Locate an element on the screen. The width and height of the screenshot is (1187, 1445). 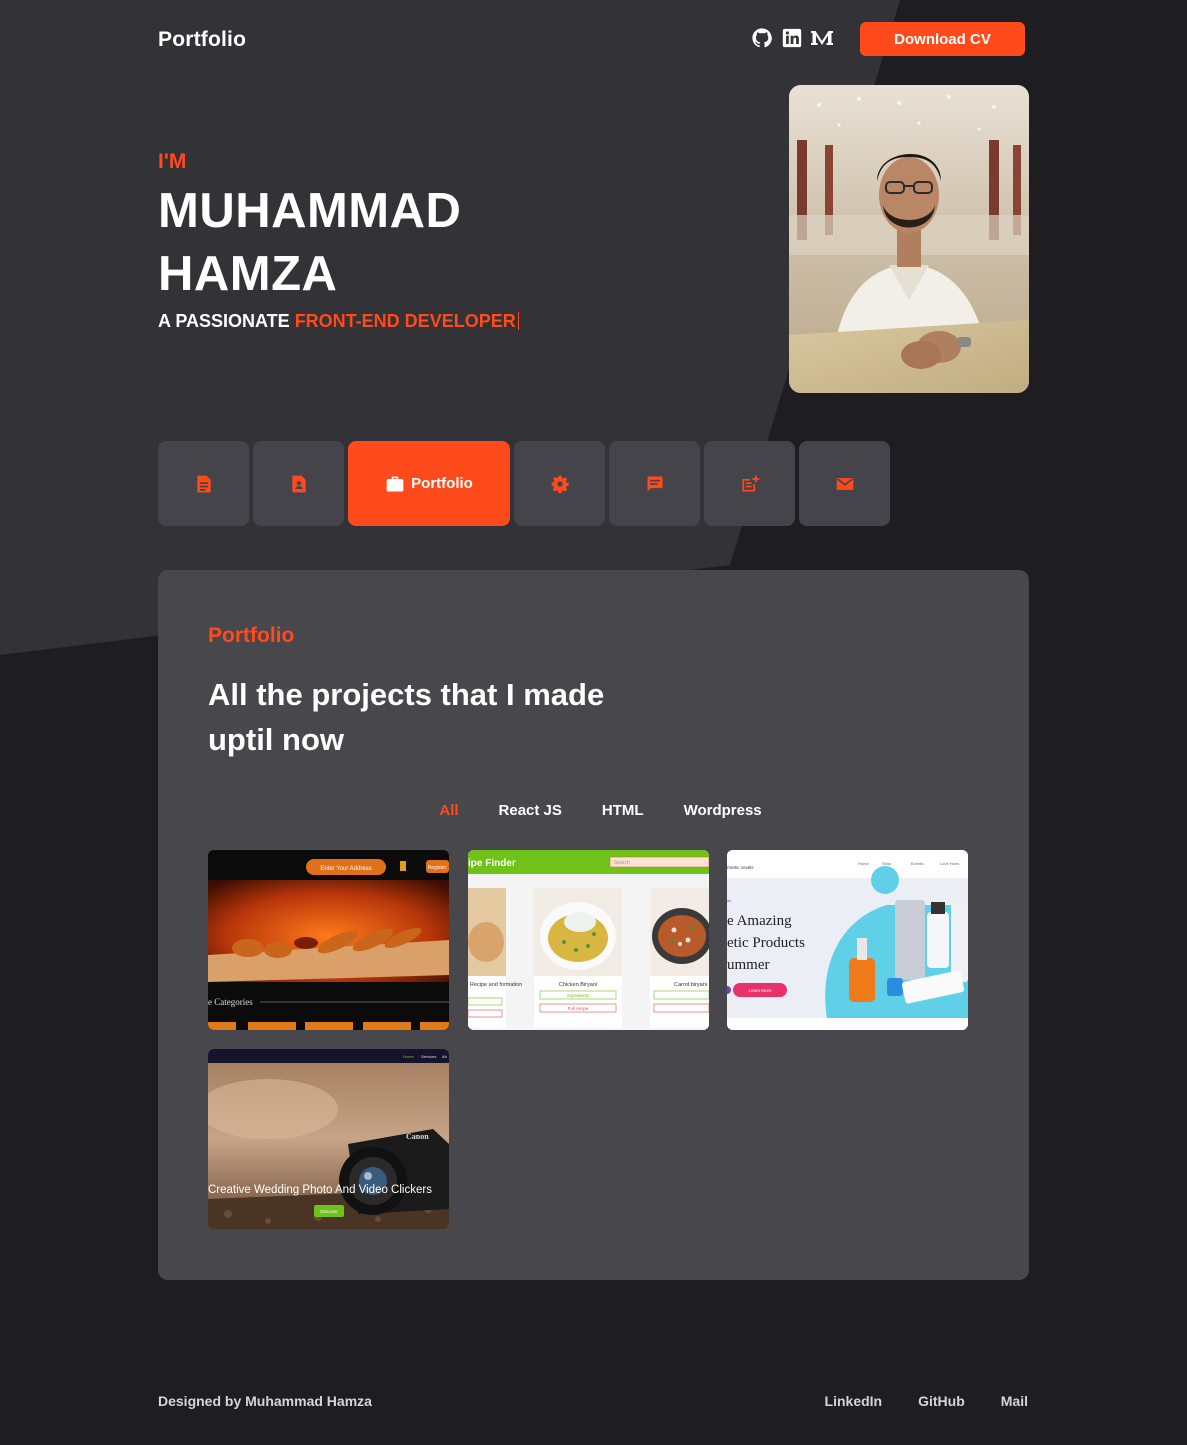
medium-icon is located at coordinates (822, 38).